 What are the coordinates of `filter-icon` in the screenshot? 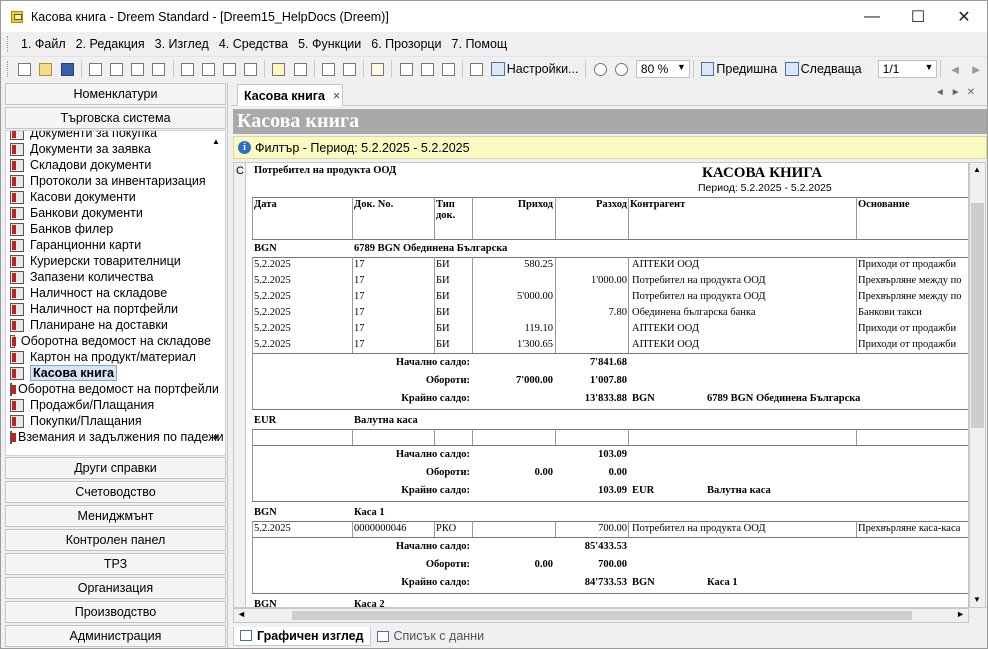 It's located at (278, 69).